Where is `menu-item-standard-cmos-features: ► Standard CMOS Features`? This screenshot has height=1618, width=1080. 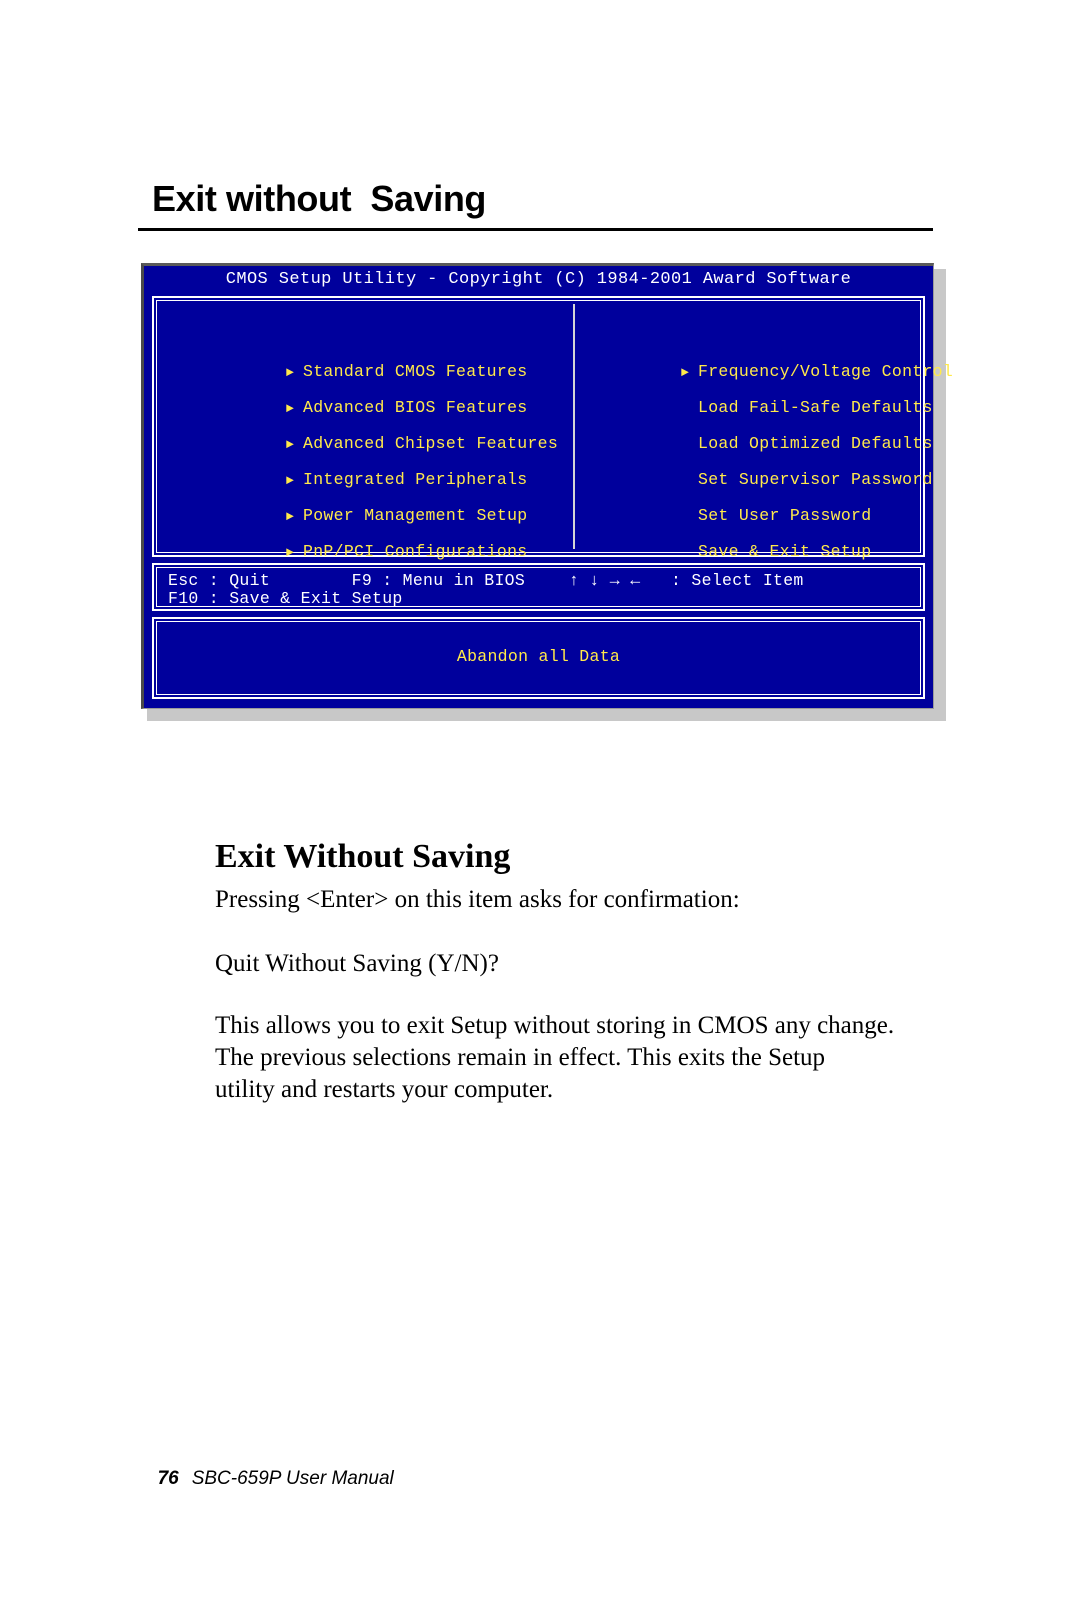 menu-item-standard-cmos-features: ► Standard CMOS Features is located at coordinates (374, 349).